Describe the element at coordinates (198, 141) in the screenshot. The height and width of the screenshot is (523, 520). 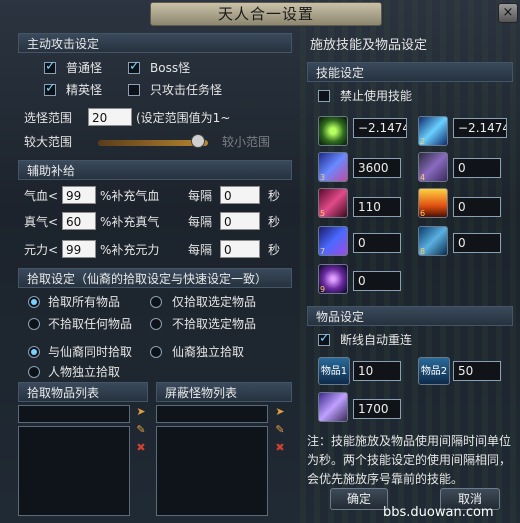
I see `range-slider-thumb` at that location.